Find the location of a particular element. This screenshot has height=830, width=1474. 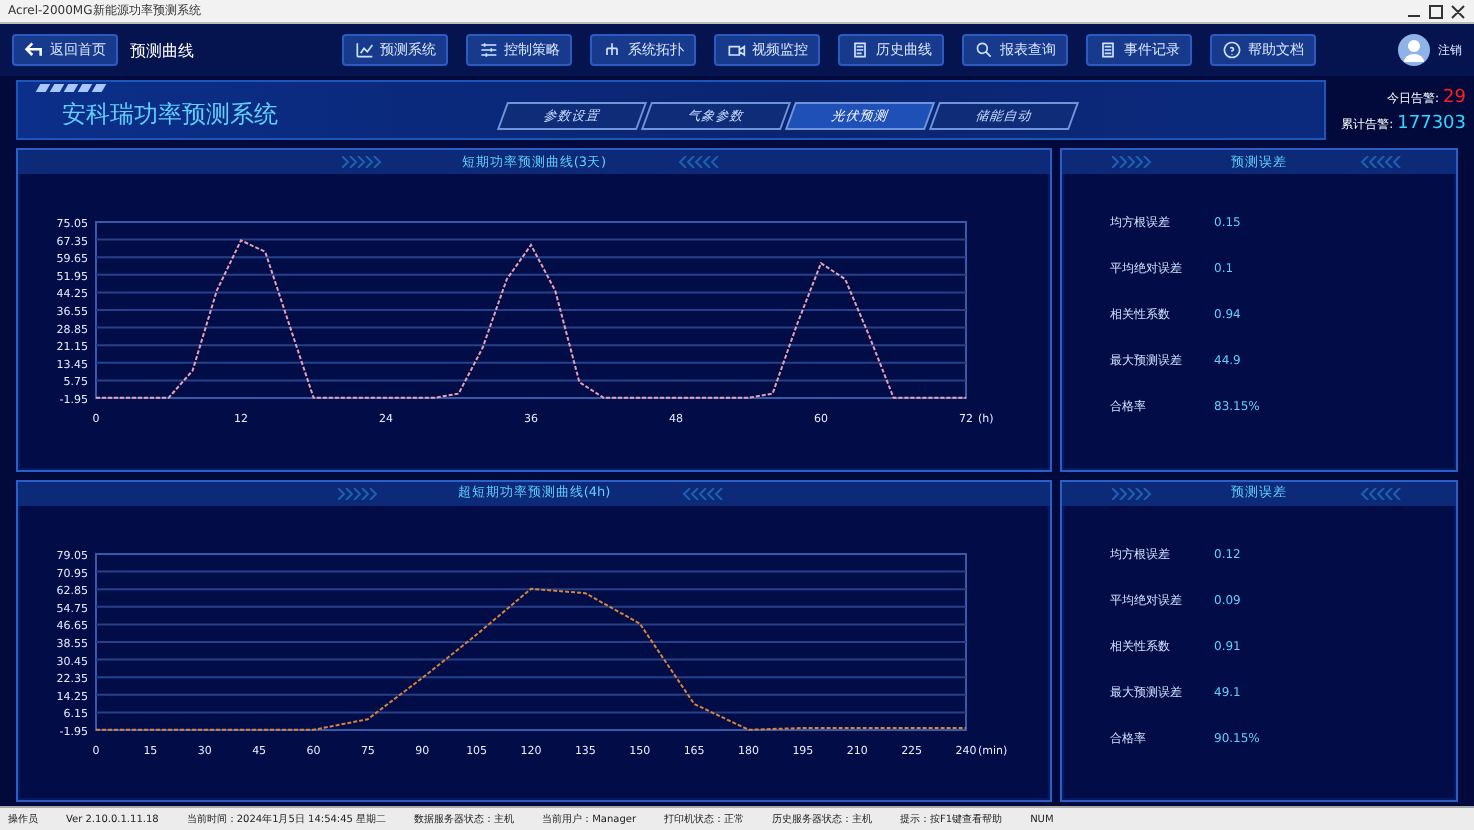

stripes-icon is located at coordinates (71, 88).